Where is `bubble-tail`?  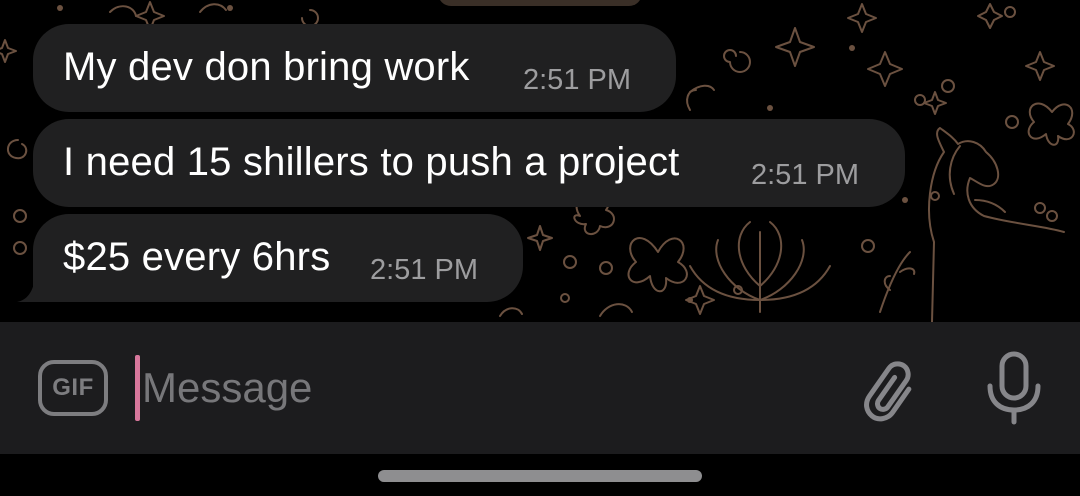
bubble-tail is located at coordinates (29, 290).